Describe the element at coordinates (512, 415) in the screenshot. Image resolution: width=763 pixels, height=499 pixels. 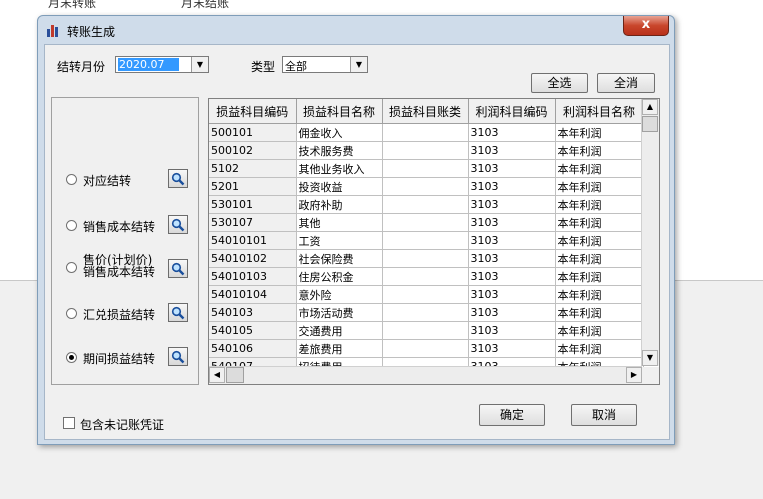
I see `ok-button: 确定` at that location.